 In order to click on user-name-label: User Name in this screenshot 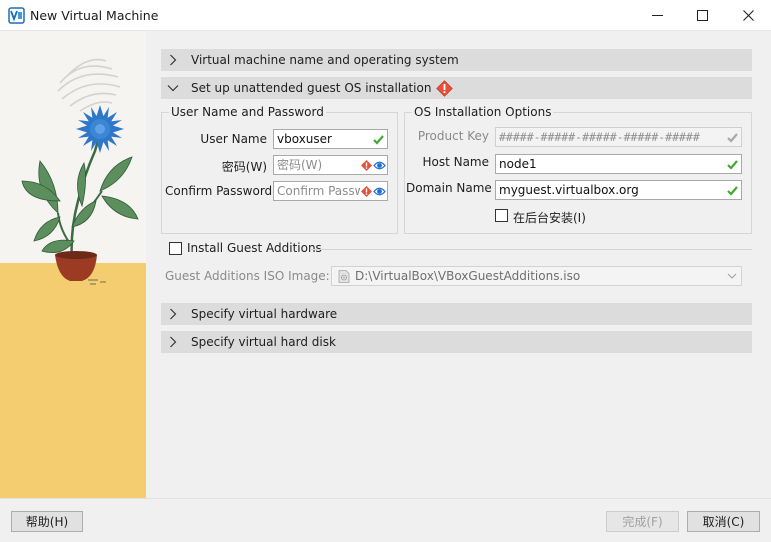, I will do `click(233, 139)`.